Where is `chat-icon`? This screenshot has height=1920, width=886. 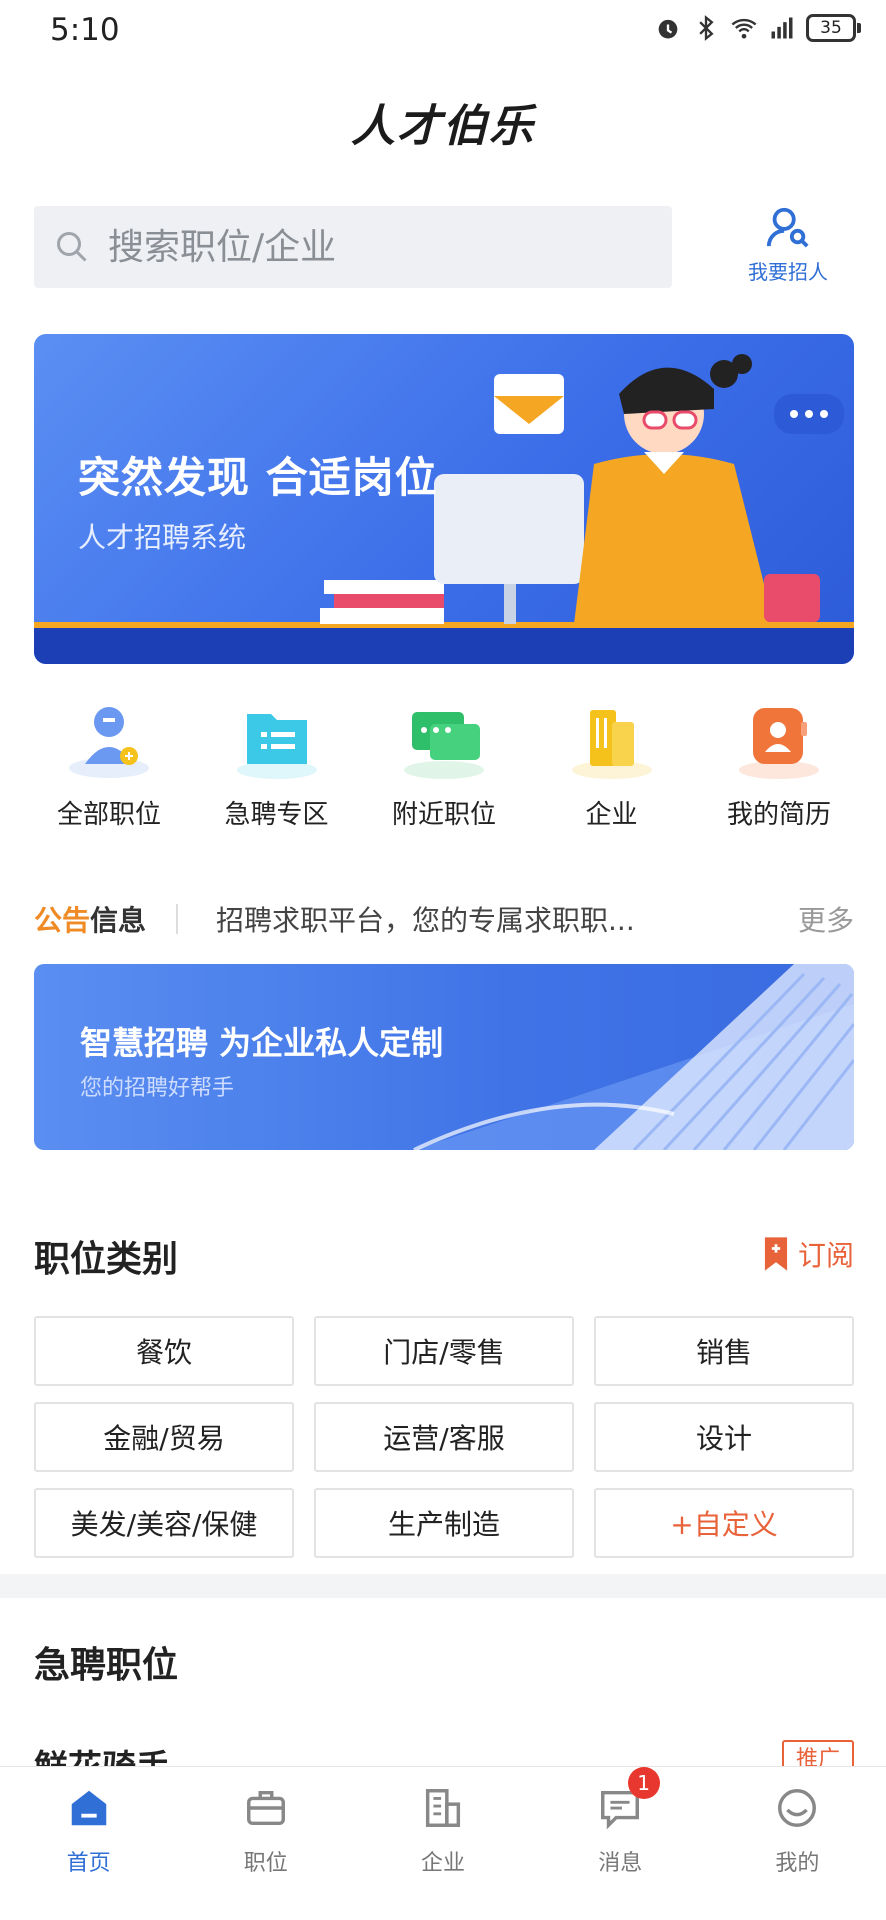 chat-icon is located at coordinates (444, 740).